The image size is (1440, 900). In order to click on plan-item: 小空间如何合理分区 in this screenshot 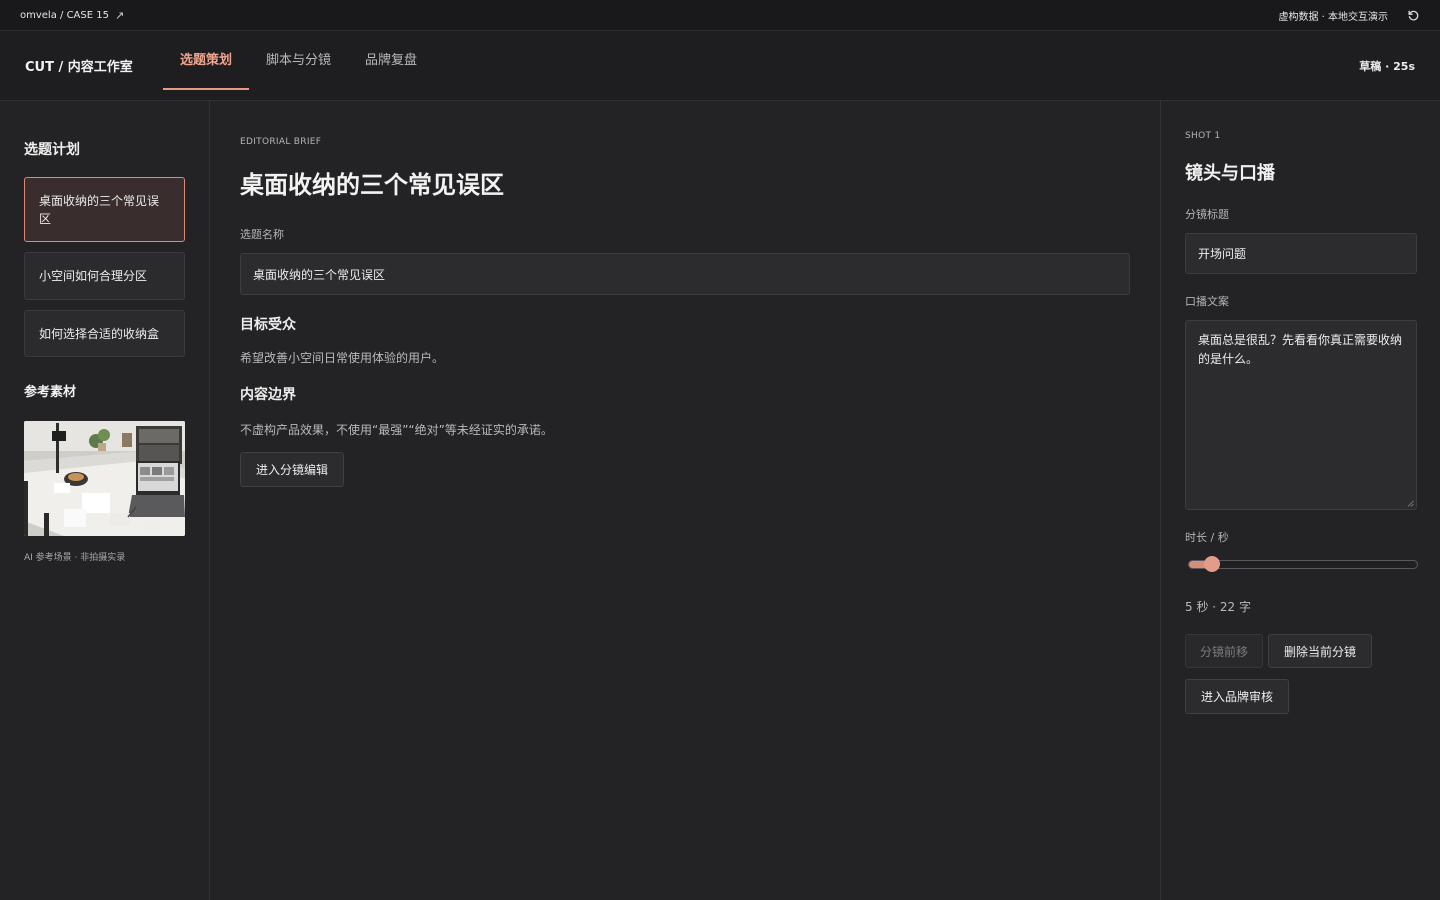, I will do `click(104, 276)`.